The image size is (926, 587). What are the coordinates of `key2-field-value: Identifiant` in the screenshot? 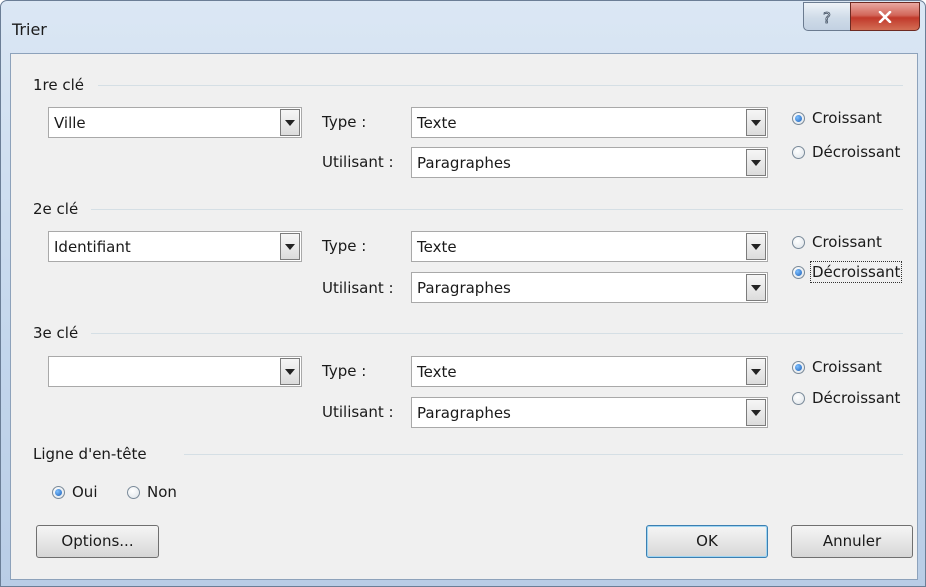 It's located at (92, 247).